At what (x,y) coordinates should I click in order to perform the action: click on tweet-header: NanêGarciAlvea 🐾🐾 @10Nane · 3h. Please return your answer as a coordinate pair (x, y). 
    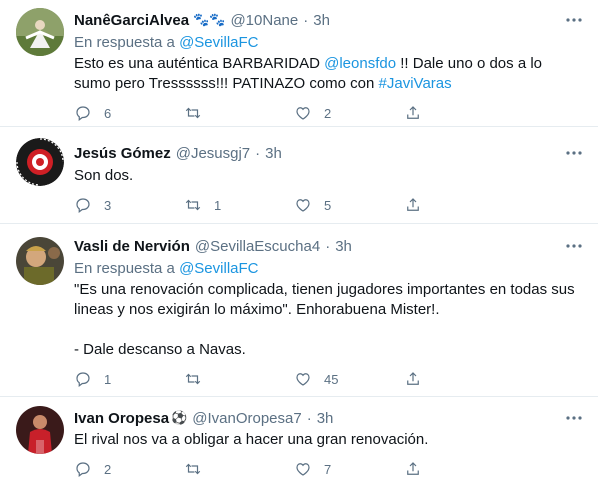
    Looking at the image, I should click on (202, 20).